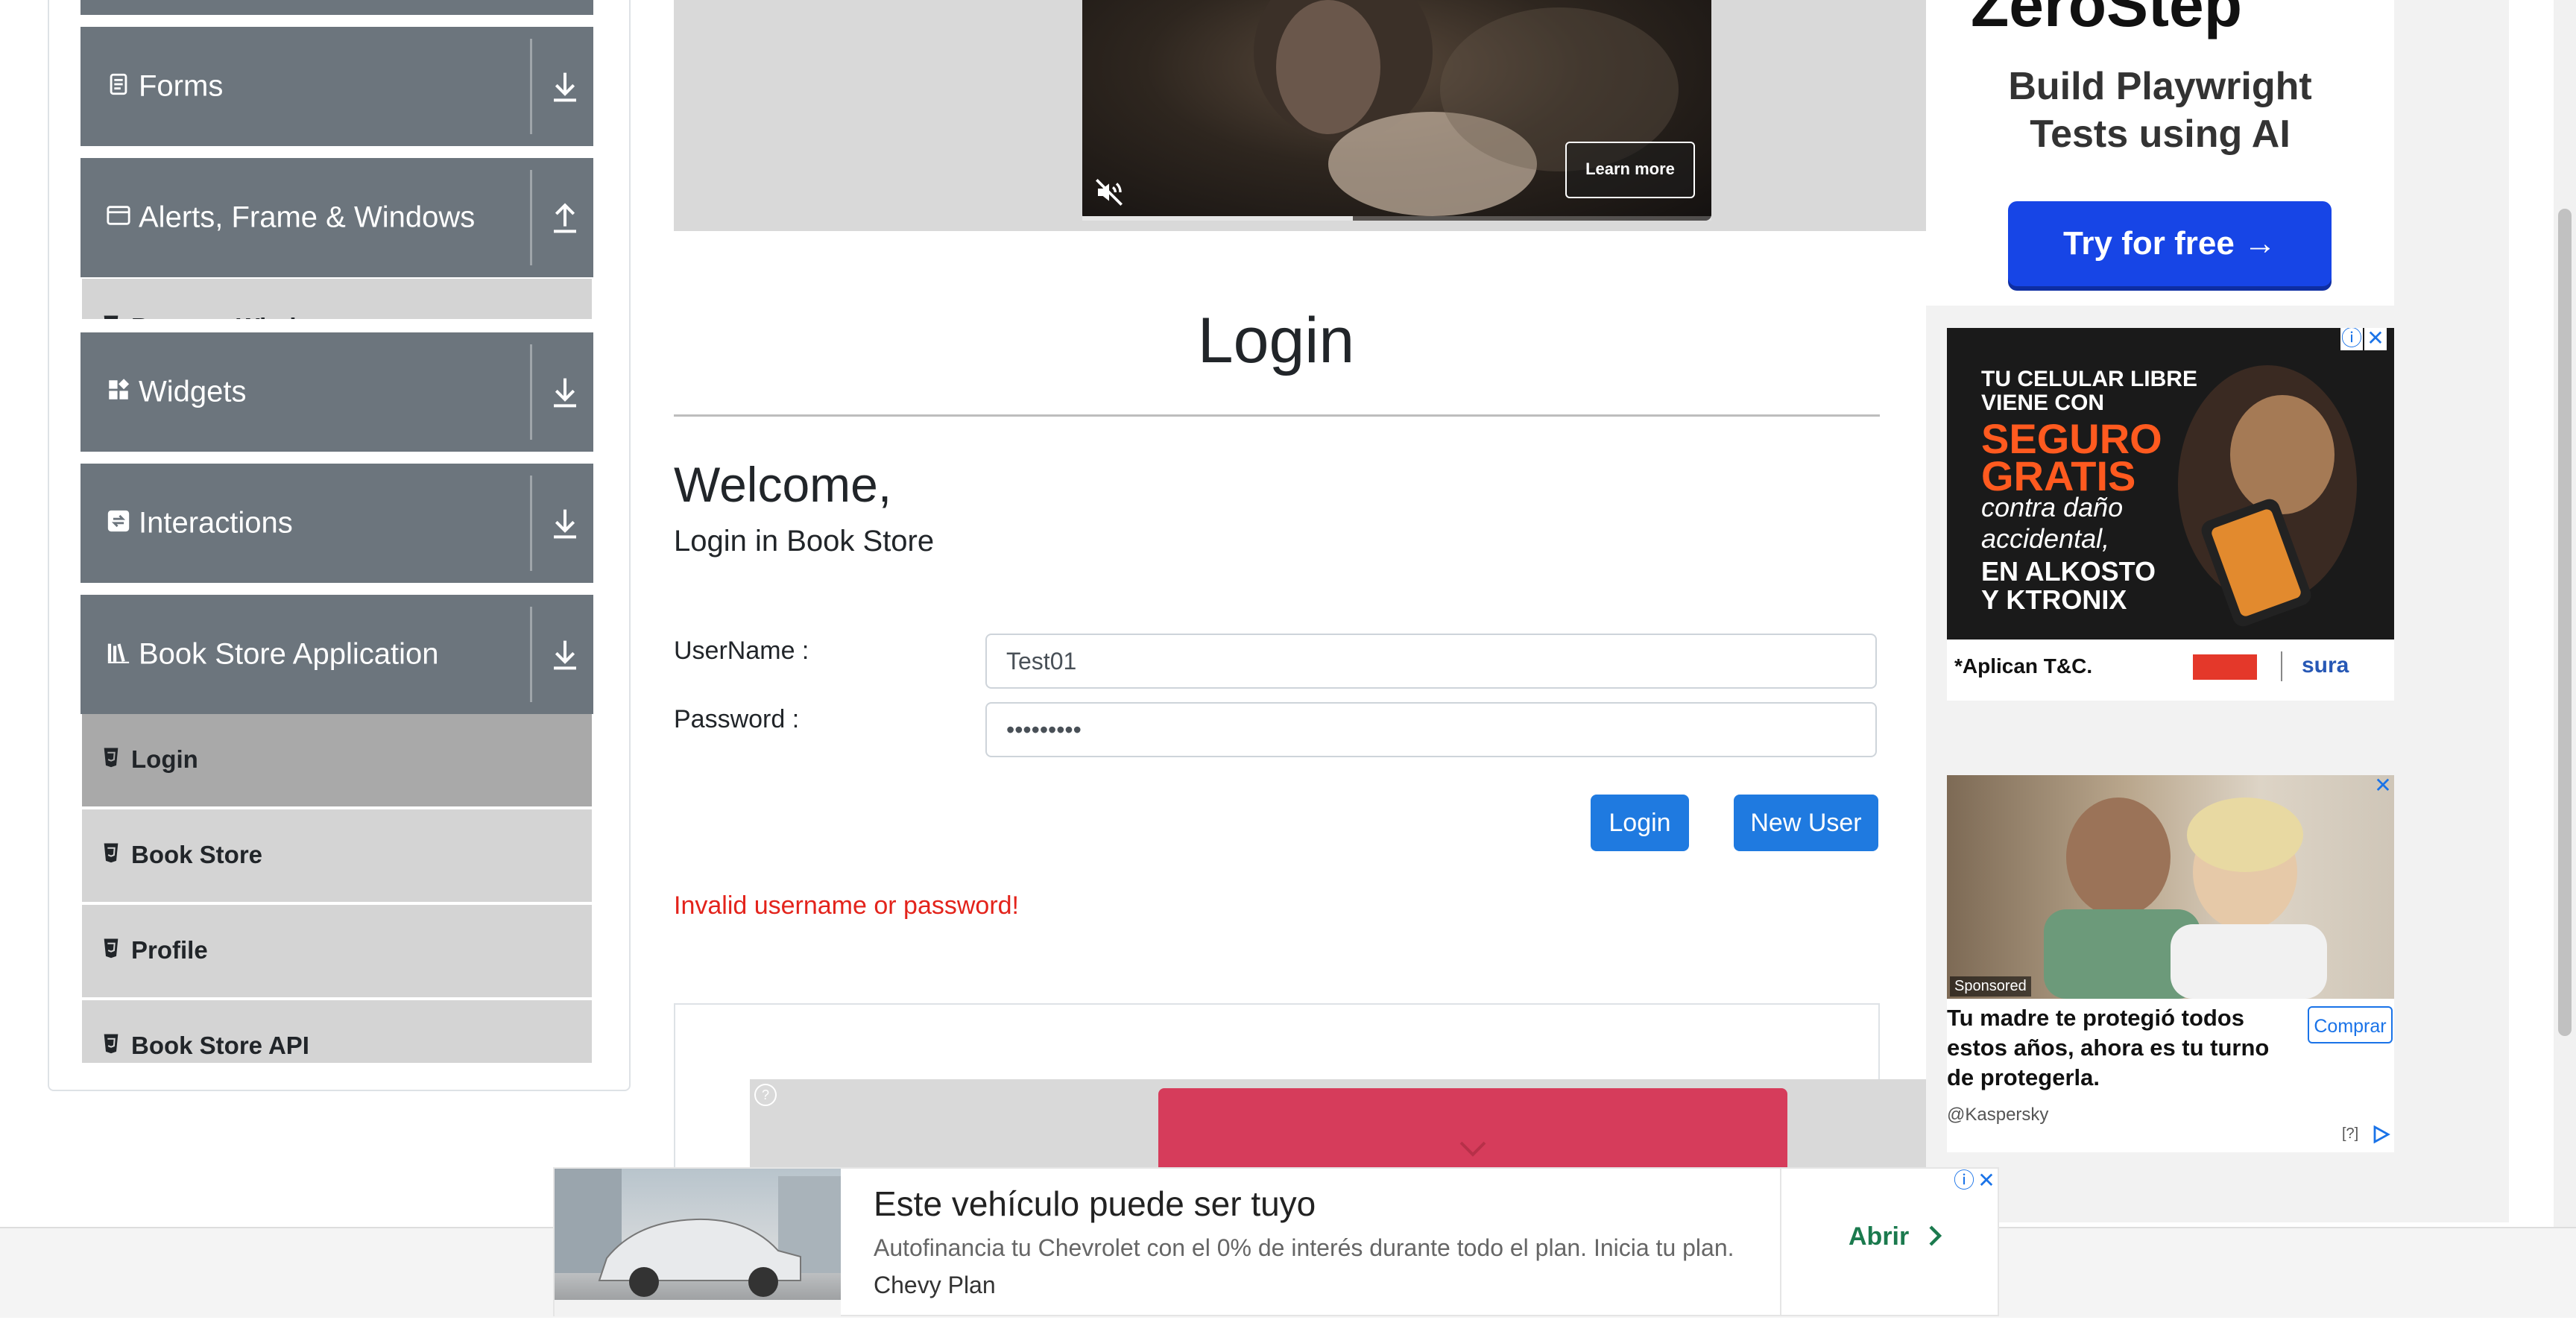 This screenshot has width=2576, height=1320. Describe the element at coordinates (1109, 192) in the screenshot. I see `muted-speaker-icon` at that location.